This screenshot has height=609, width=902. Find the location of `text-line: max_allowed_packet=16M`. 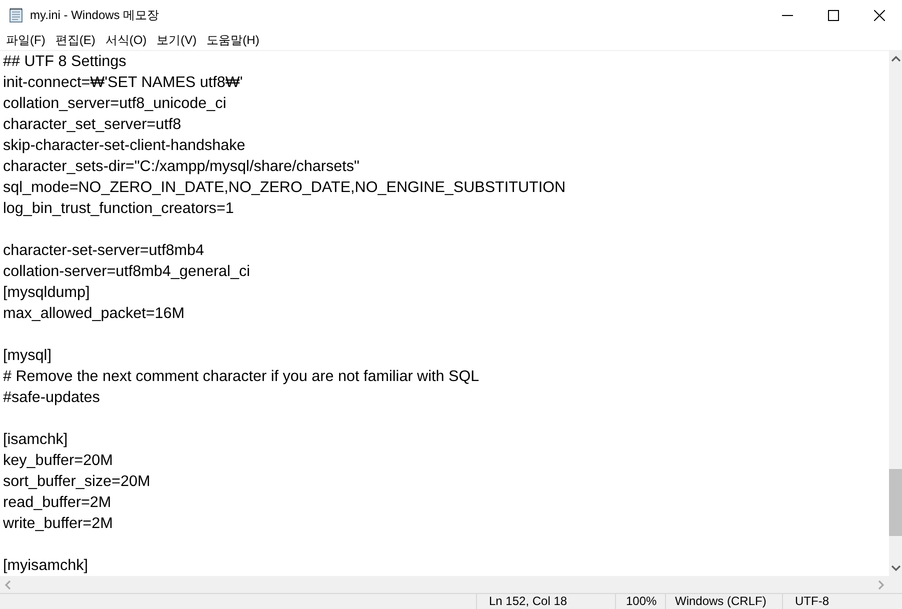

text-line: max_allowed_packet=16M is located at coordinates (94, 314).